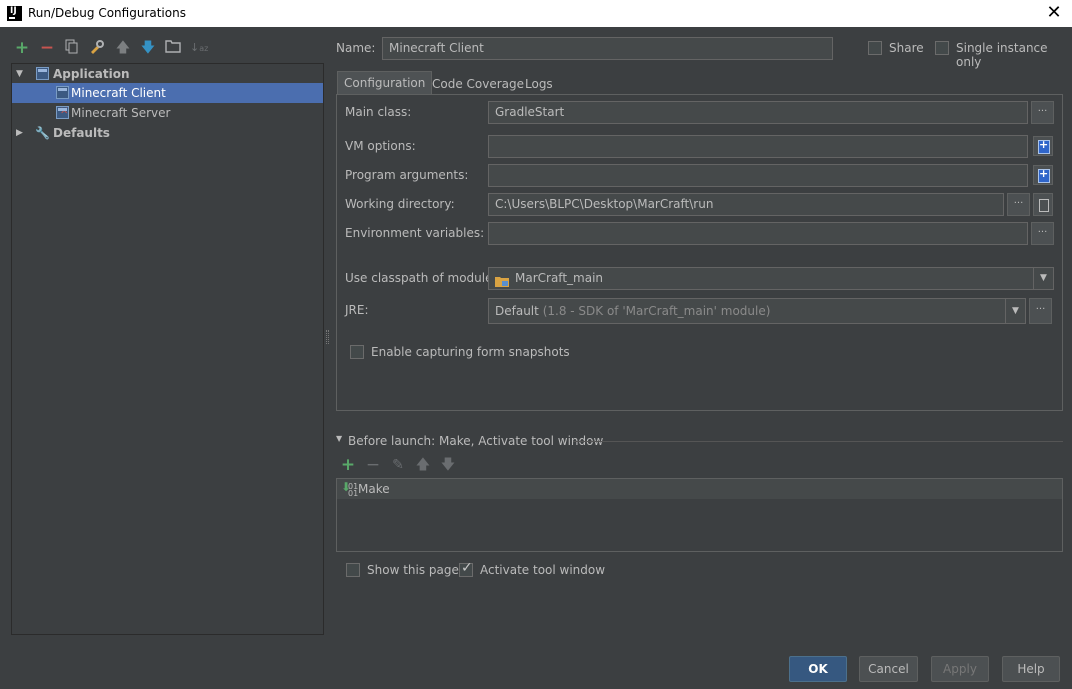 This screenshot has width=1072, height=689. What do you see at coordinates (771, 278) in the screenshot?
I see `classpath-module-combo: MarCraft_main ▼` at bounding box center [771, 278].